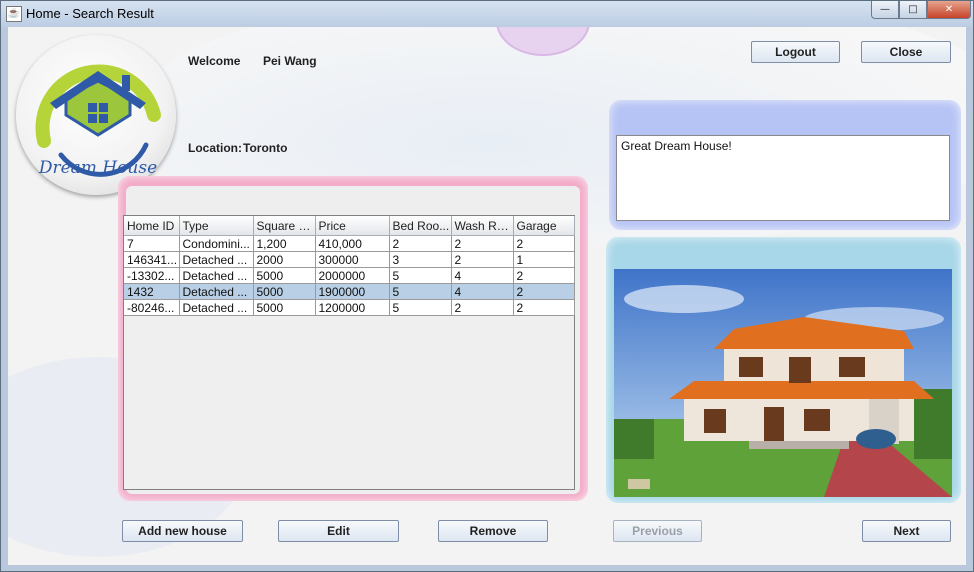 This screenshot has height=572, width=974. I want to click on location-value: Toronto, so click(265, 148).